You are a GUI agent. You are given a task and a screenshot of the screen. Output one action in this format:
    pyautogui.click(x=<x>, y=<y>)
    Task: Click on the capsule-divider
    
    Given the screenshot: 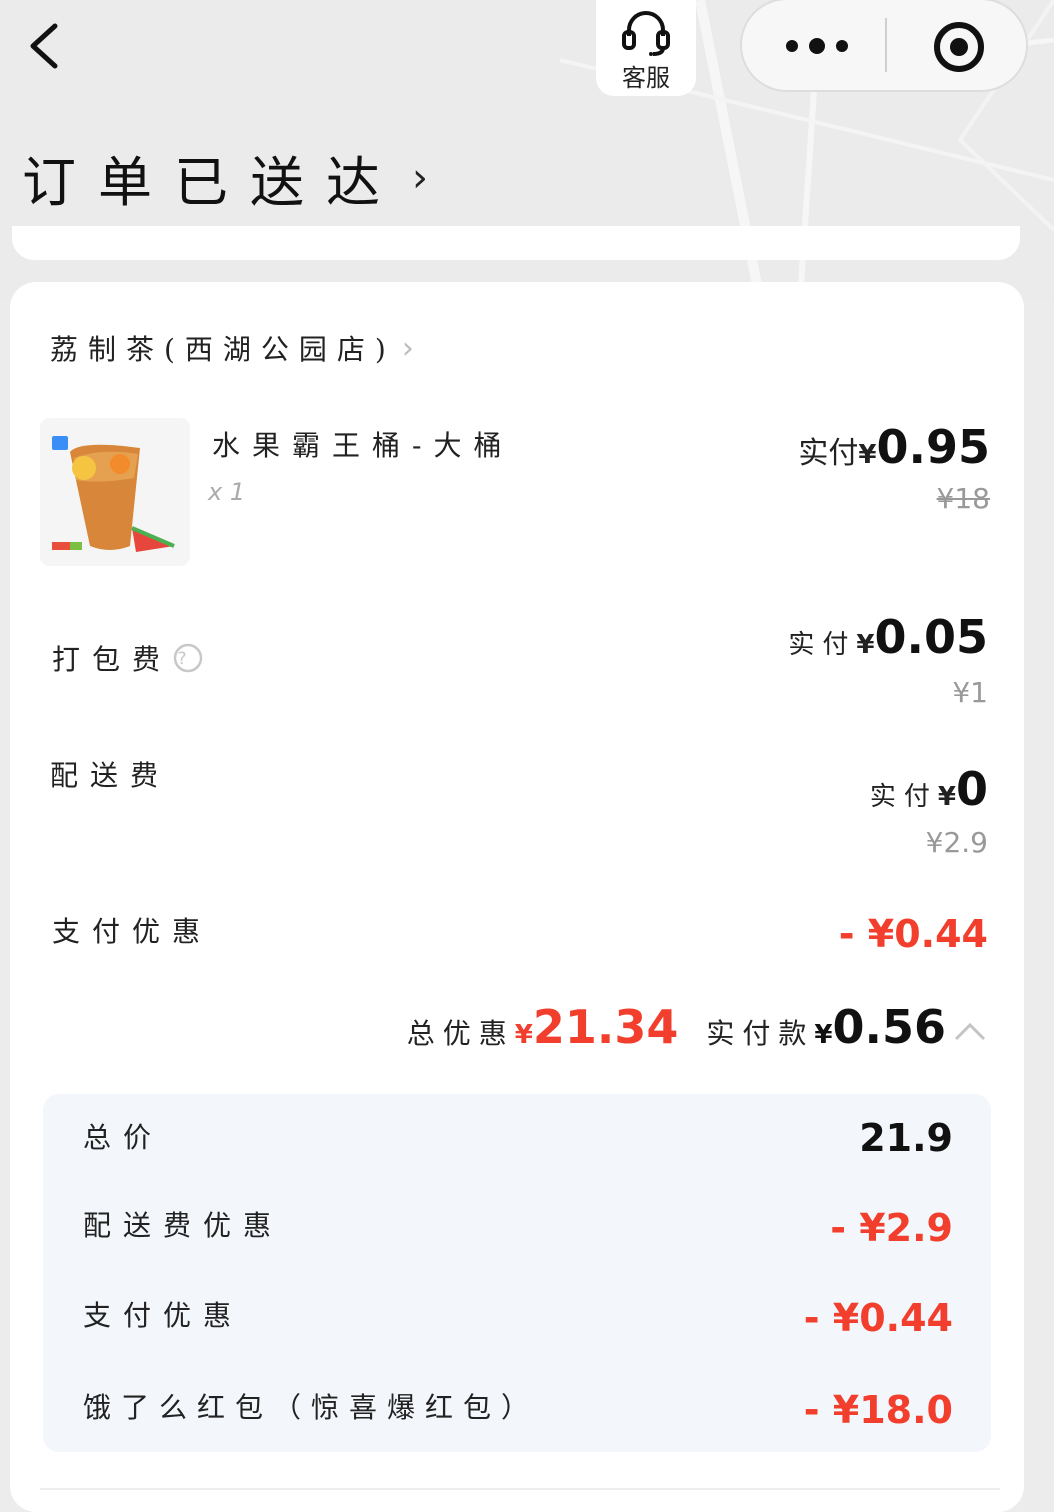 What is the action you would take?
    pyautogui.click(x=886, y=45)
    